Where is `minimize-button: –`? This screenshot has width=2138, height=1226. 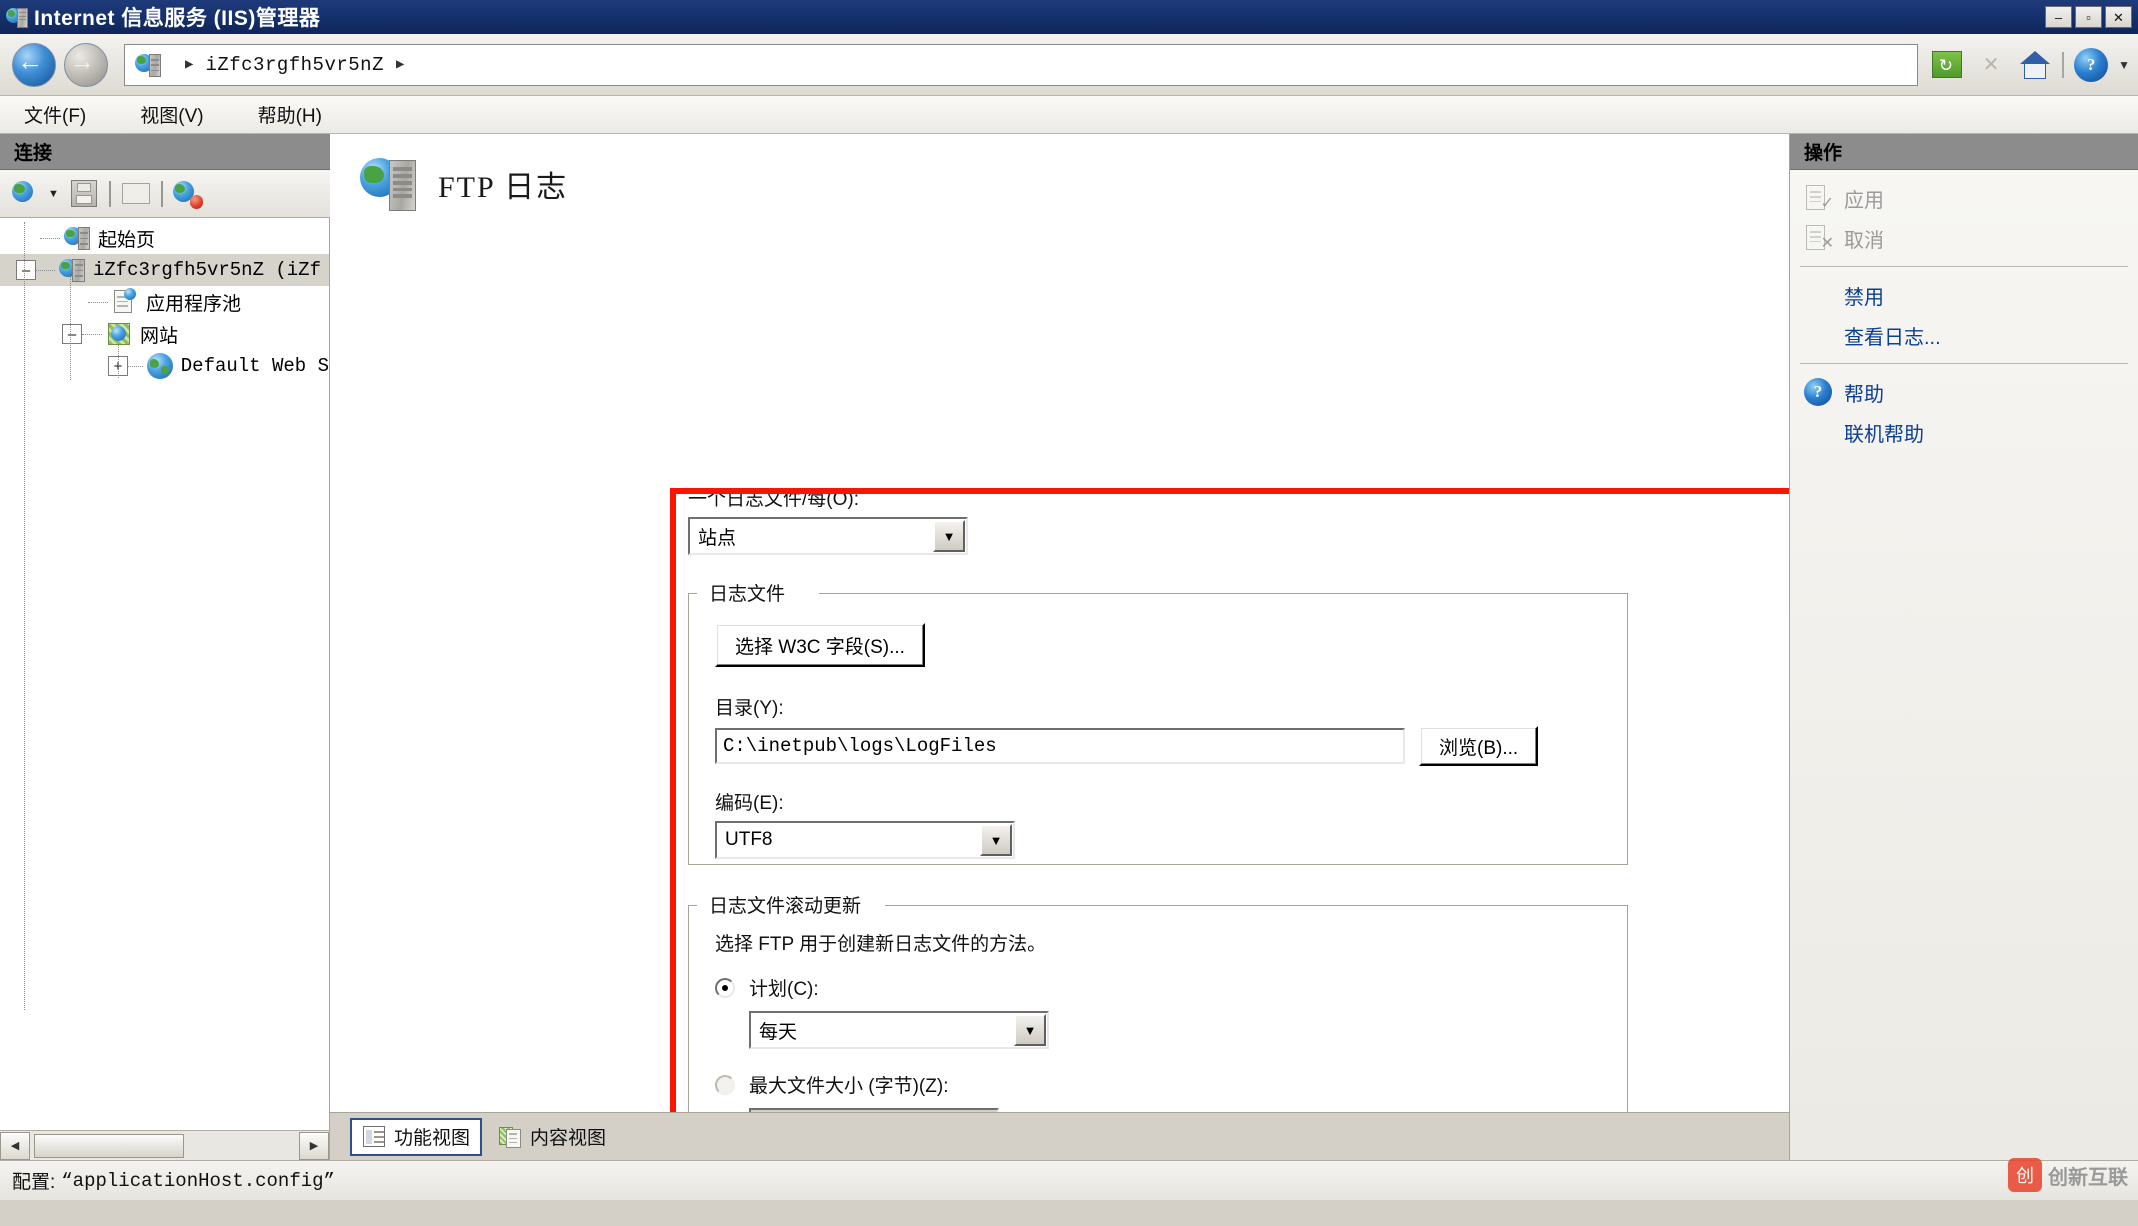 minimize-button: – is located at coordinates (2058, 17).